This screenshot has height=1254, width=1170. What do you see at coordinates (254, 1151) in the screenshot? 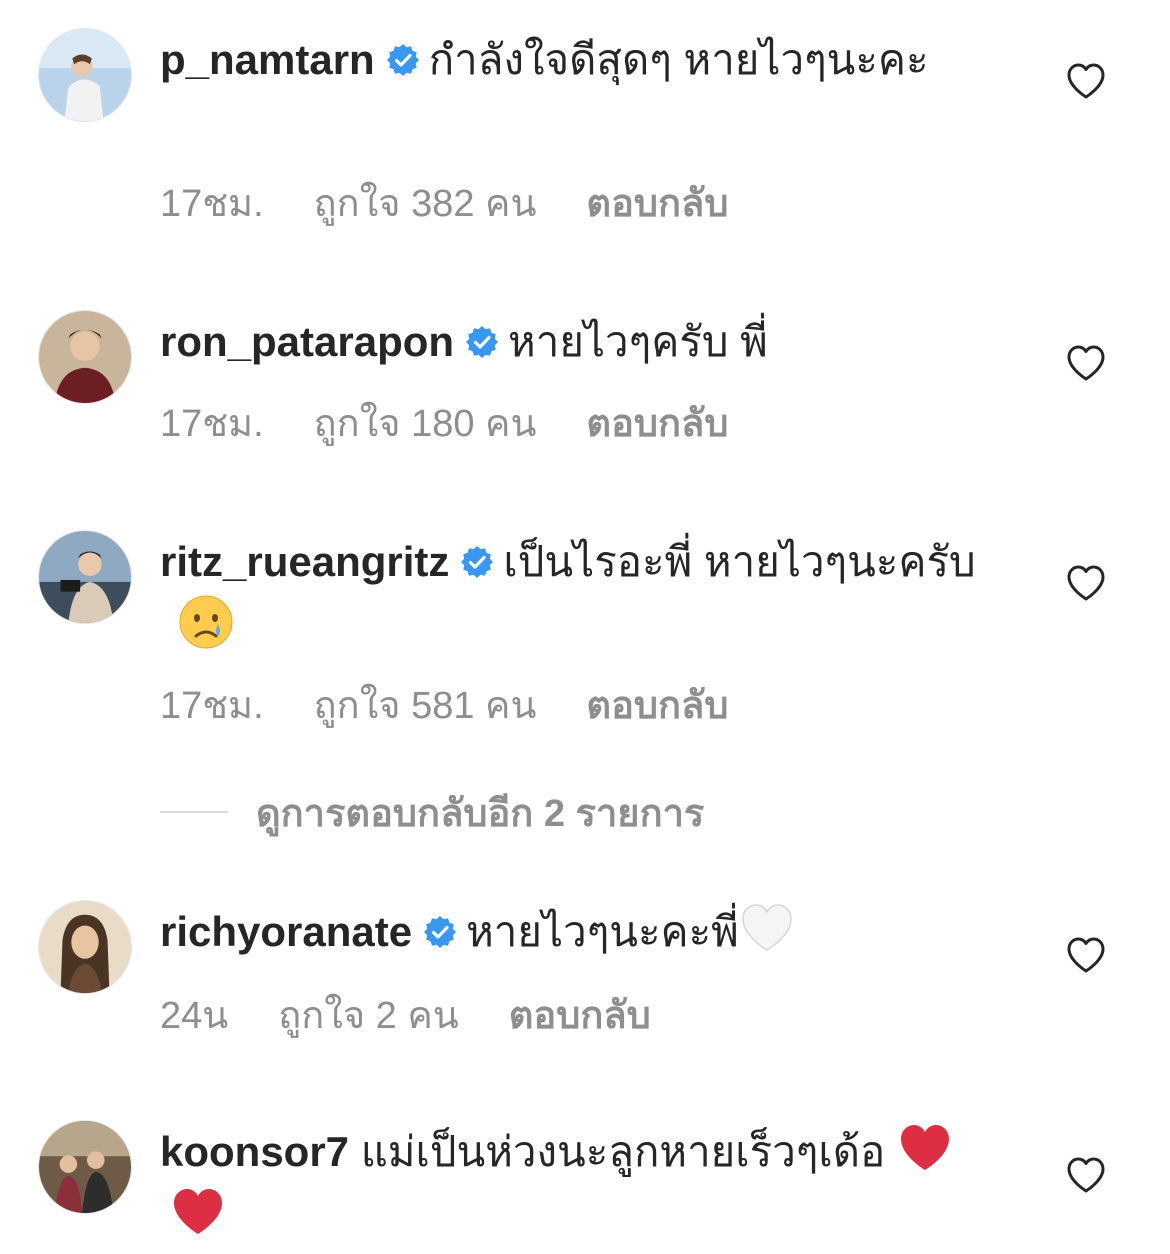
I see `username: koonsor7` at bounding box center [254, 1151].